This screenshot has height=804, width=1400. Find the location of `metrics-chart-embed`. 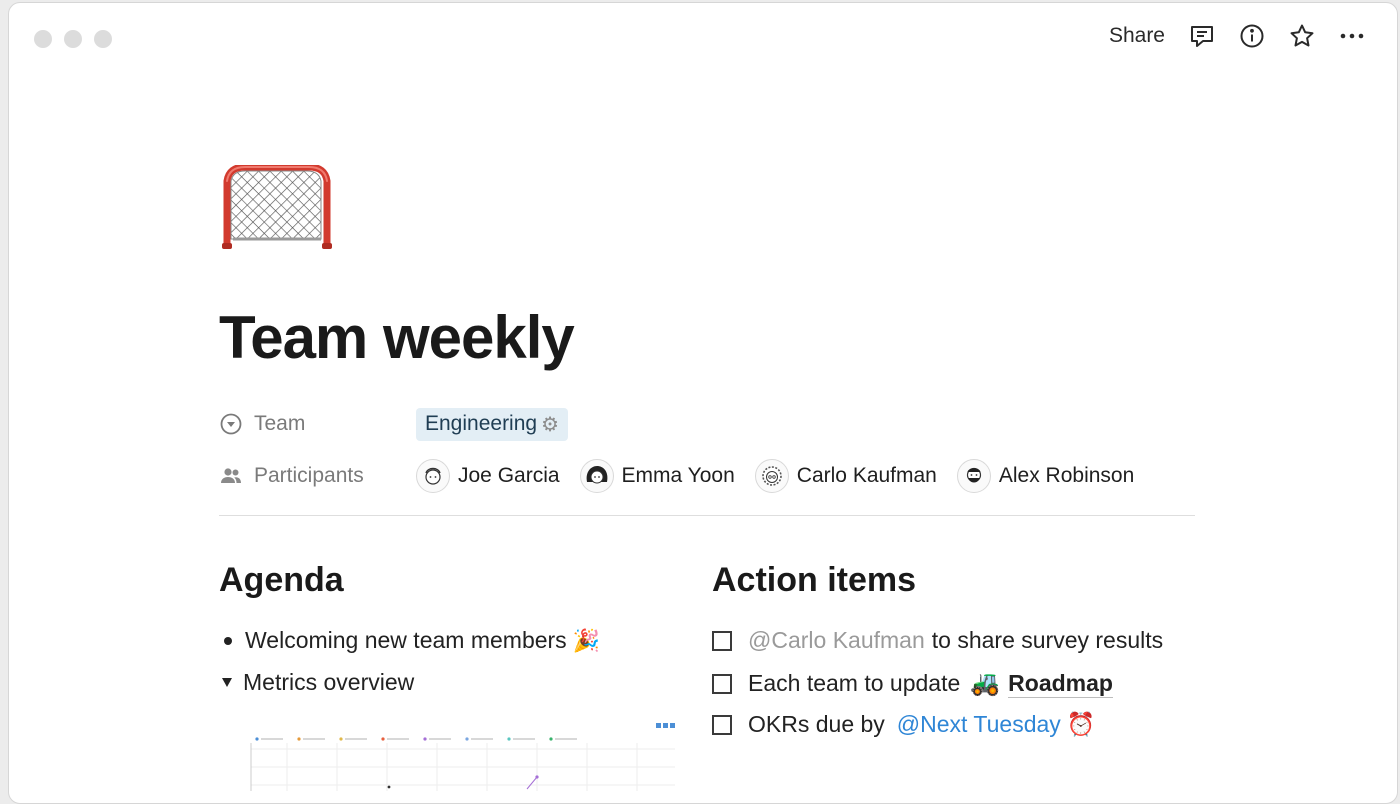

metrics-chart-embed is located at coordinates (451, 756).